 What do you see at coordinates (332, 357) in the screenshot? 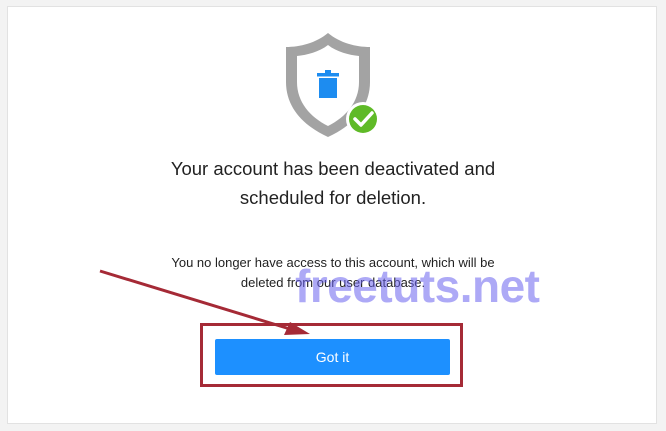
I see `got-it-button: Got it` at bounding box center [332, 357].